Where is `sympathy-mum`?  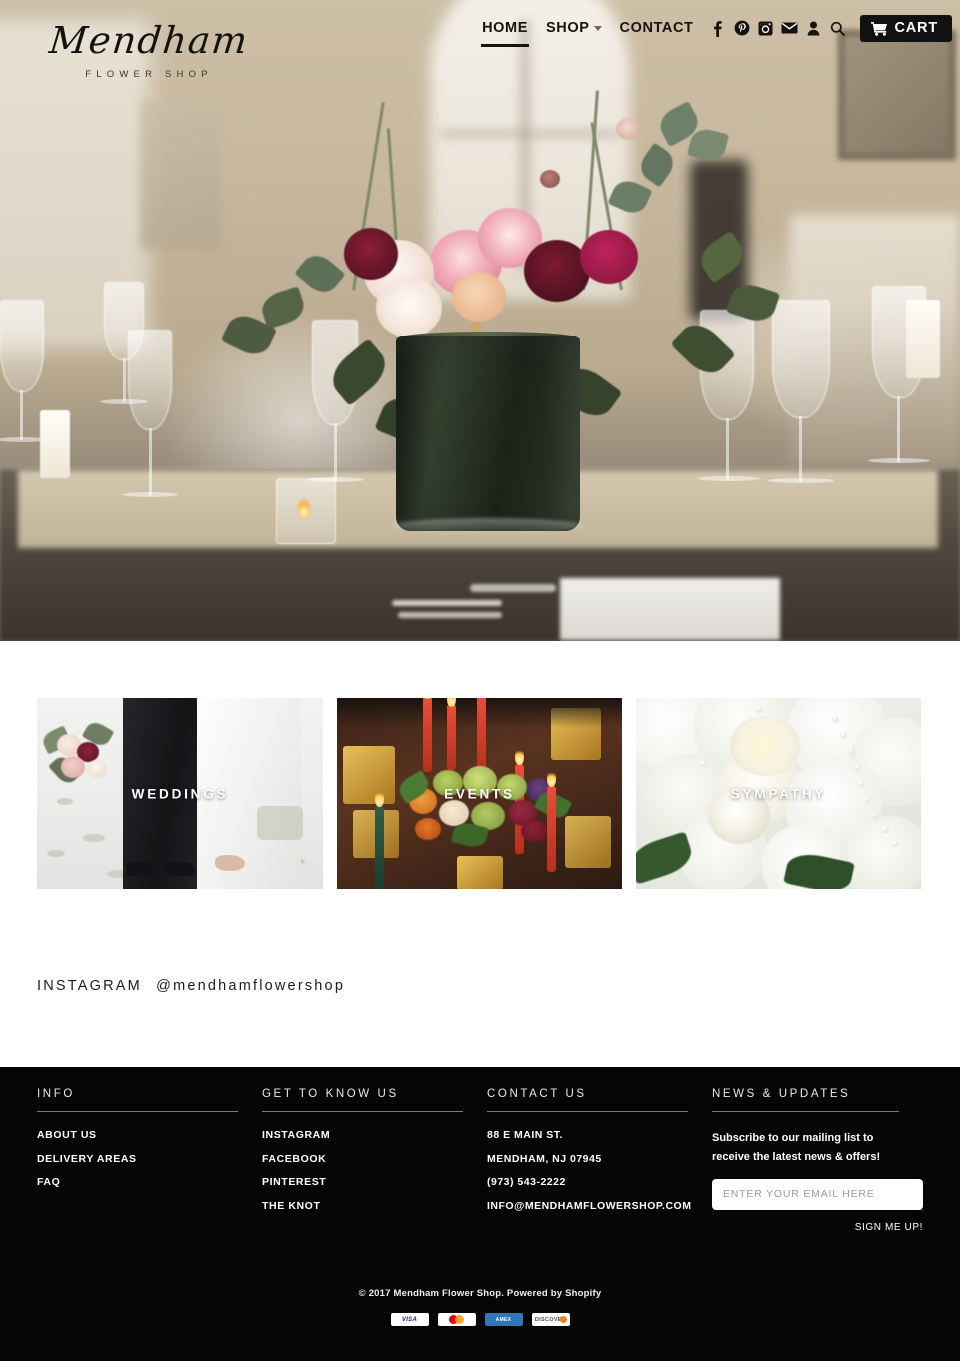 sympathy-mum is located at coordinates (765, 746).